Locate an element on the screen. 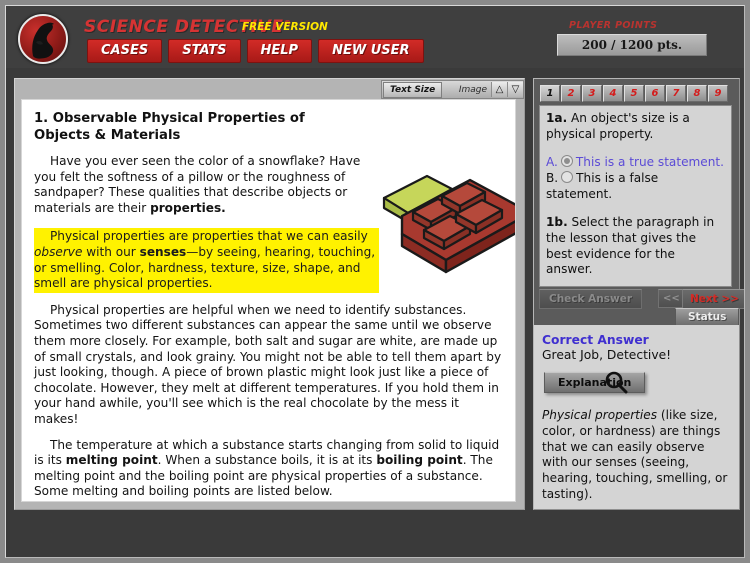 This screenshot has height=563, width=750. previous-question-button: << is located at coordinates (671, 298).